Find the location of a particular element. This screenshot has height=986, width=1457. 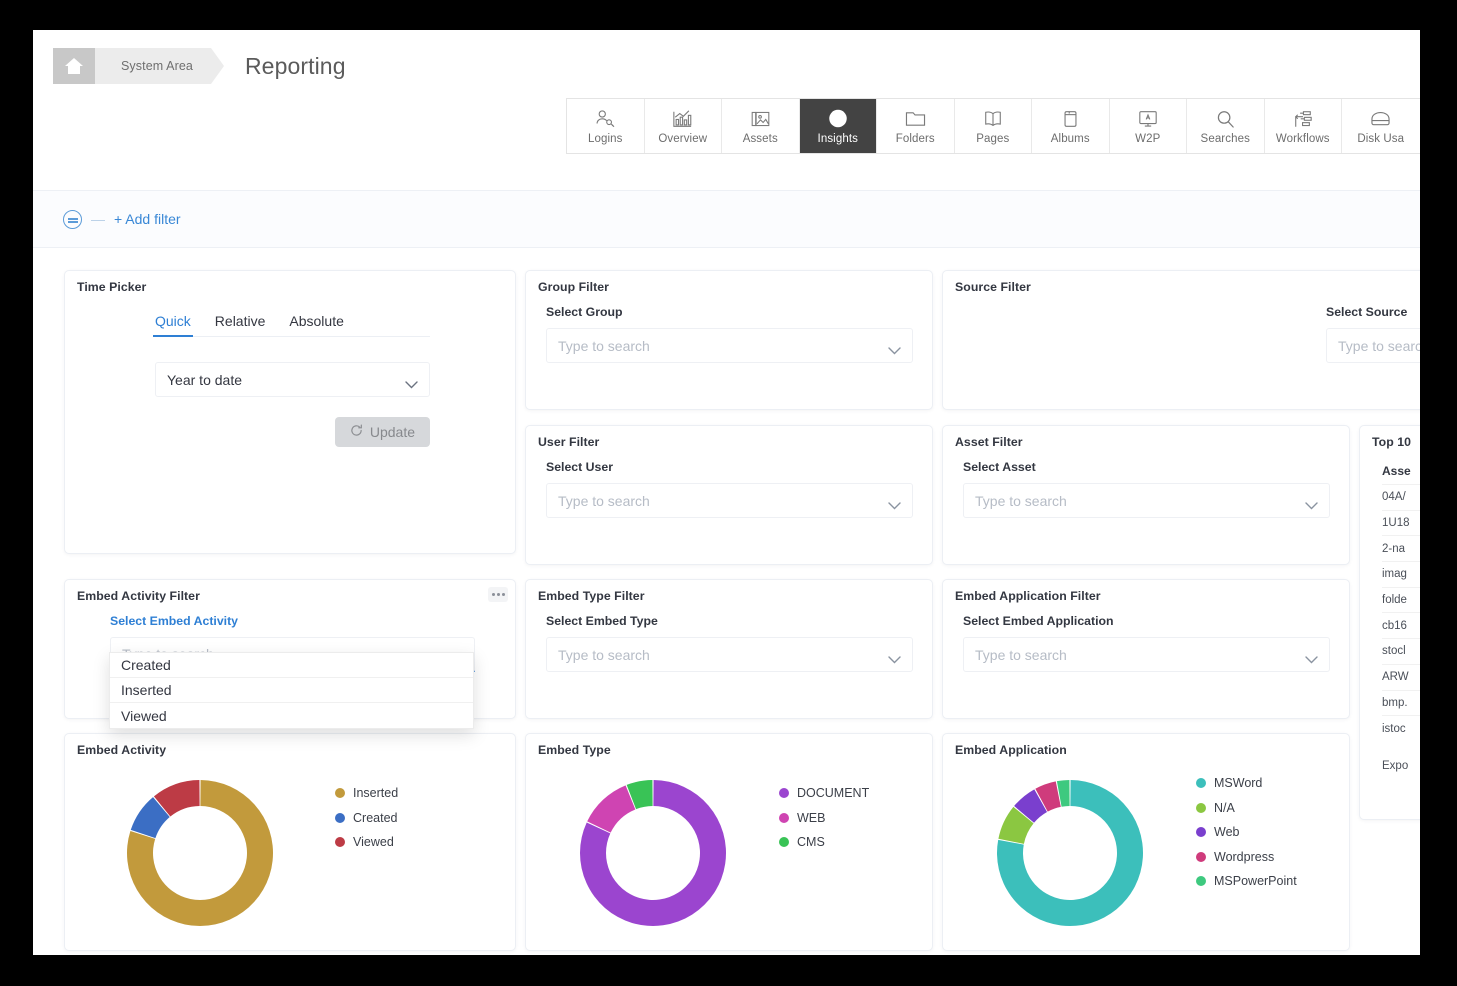

table-row: 04A/ is located at coordinates (1401, 497).